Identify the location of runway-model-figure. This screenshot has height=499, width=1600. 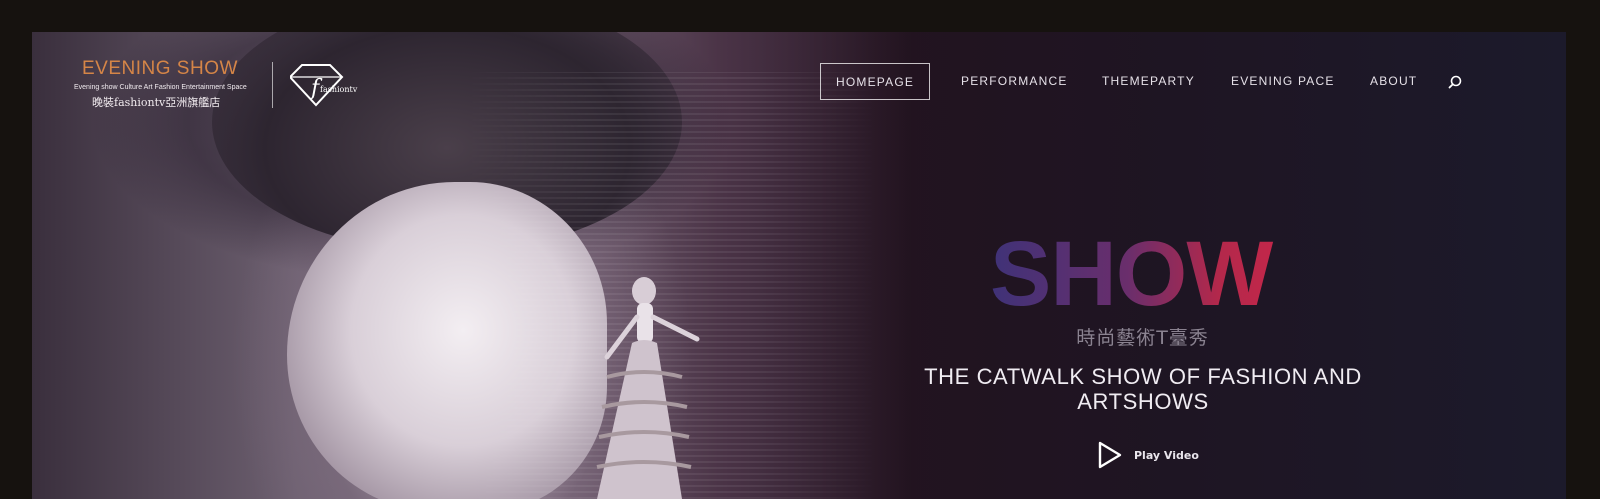
(648, 388).